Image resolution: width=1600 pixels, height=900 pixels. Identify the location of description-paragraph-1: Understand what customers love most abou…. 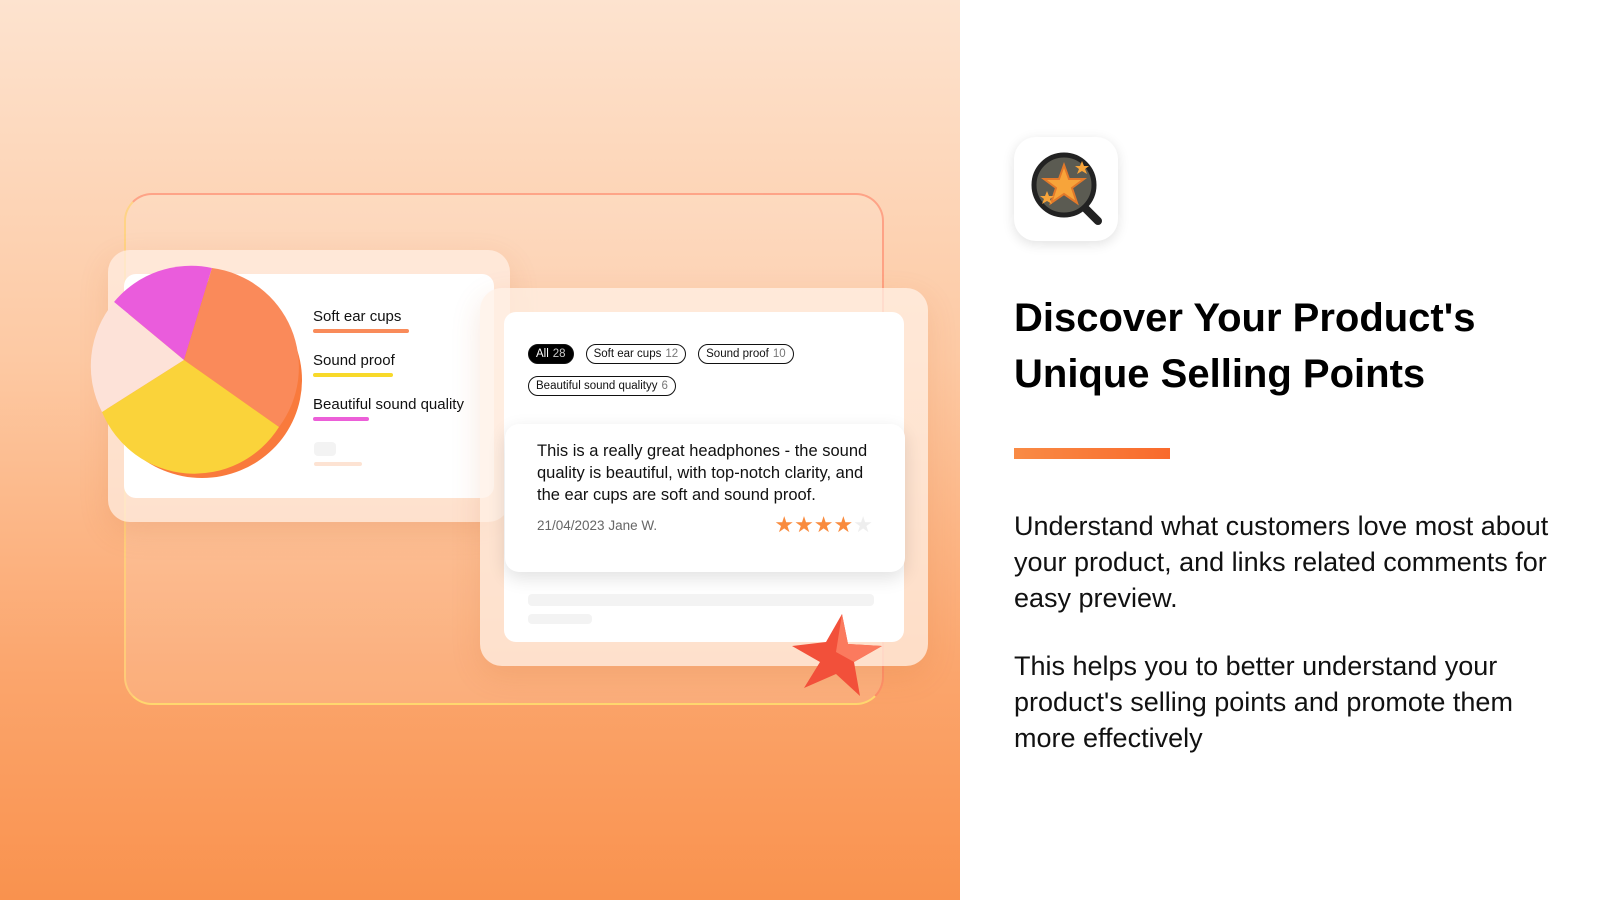
(1281, 562).